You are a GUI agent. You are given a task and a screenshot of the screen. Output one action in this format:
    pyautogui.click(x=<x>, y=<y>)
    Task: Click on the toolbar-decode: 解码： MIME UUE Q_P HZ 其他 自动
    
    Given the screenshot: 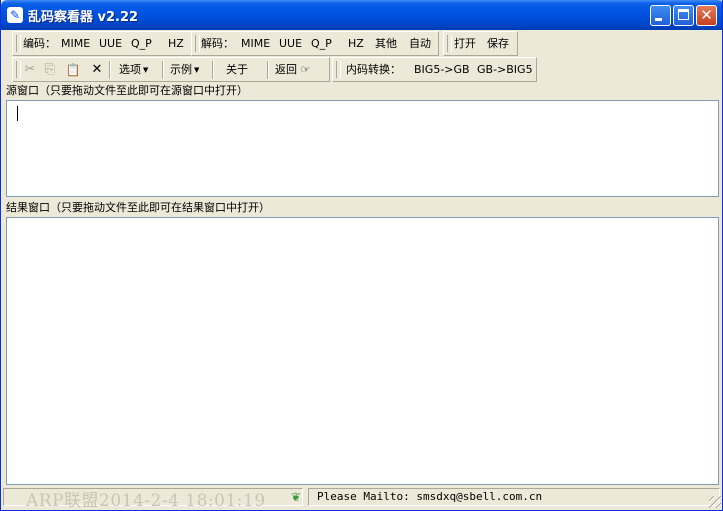 What is the action you would take?
    pyautogui.click(x=315, y=43)
    